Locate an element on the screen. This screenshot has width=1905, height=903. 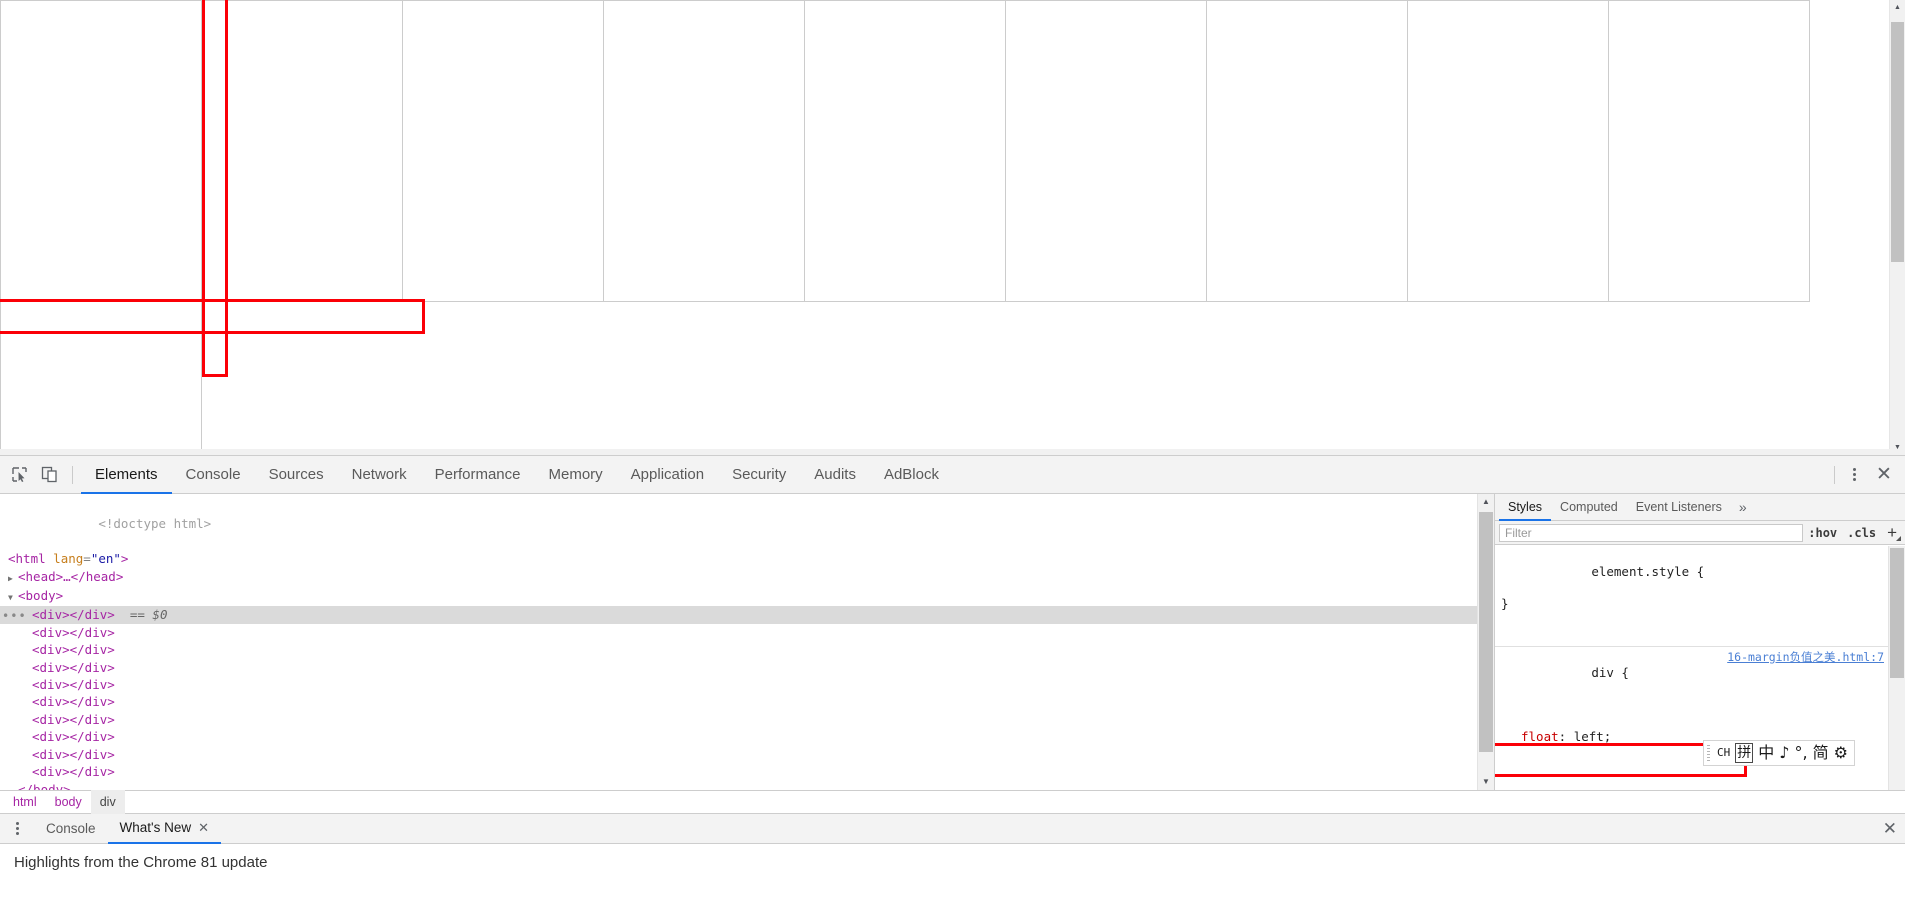
hov-state-button: :hov is located at coordinates (1822, 533).